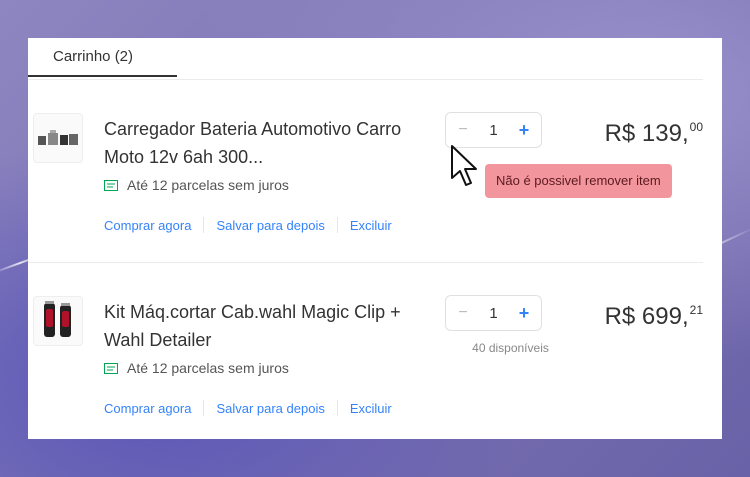 Image resolution: width=750 pixels, height=477 pixels. Describe the element at coordinates (696, 127) in the screenshot. I see `price-cents: 00` at that location.